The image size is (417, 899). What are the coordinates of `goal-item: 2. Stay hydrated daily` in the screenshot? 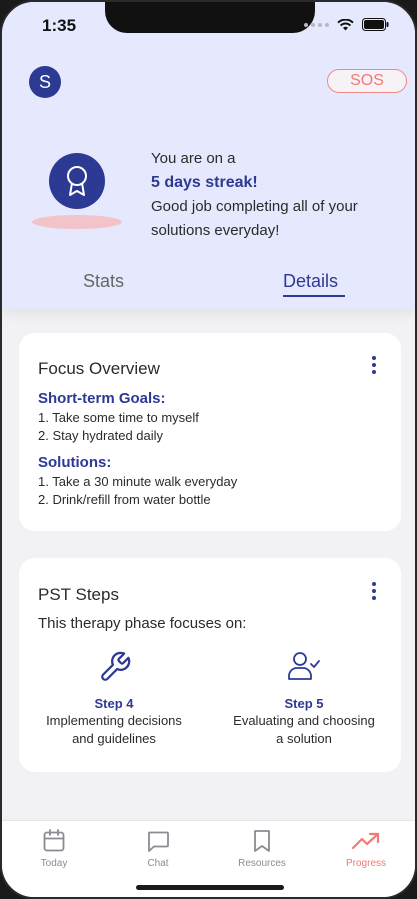 It's located at (101, 435).